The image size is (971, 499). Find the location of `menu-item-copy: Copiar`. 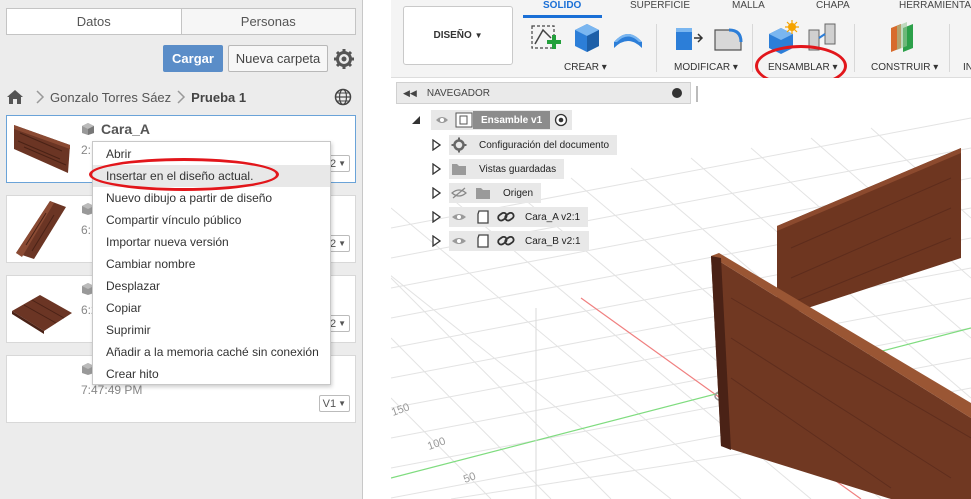

menu-item-copy: Copiar is located at coordinates (211, 308).